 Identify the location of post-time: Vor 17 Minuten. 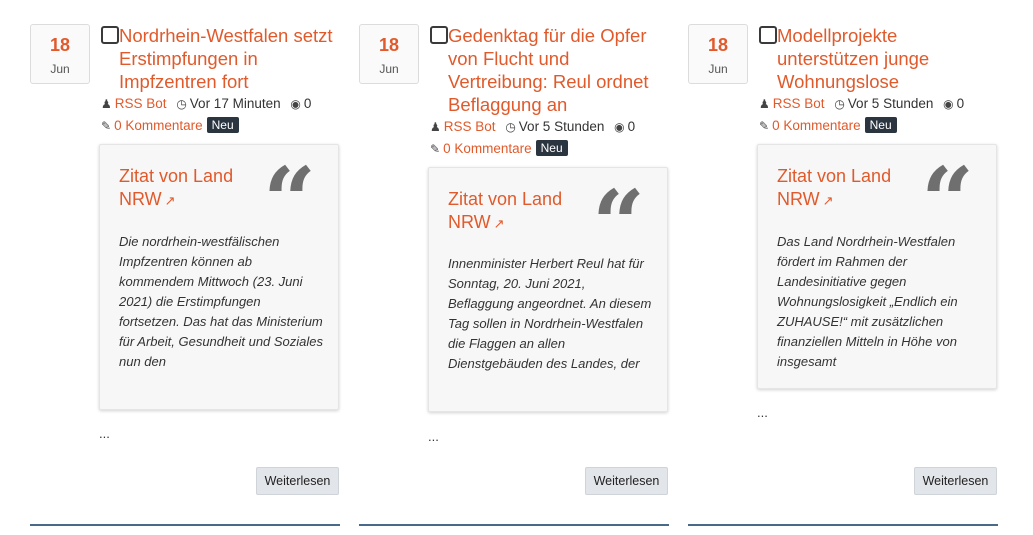
(235, 103).